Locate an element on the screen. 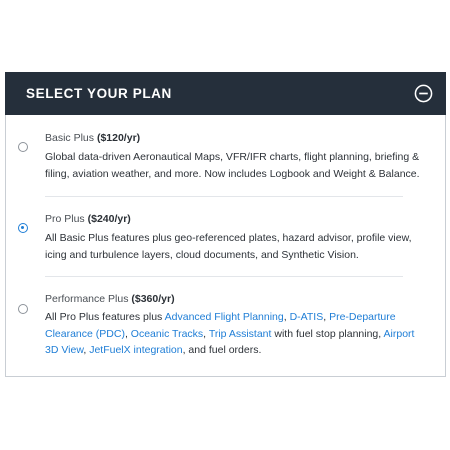  radio-pro-plus-selected is located at coordinates (23, 228).